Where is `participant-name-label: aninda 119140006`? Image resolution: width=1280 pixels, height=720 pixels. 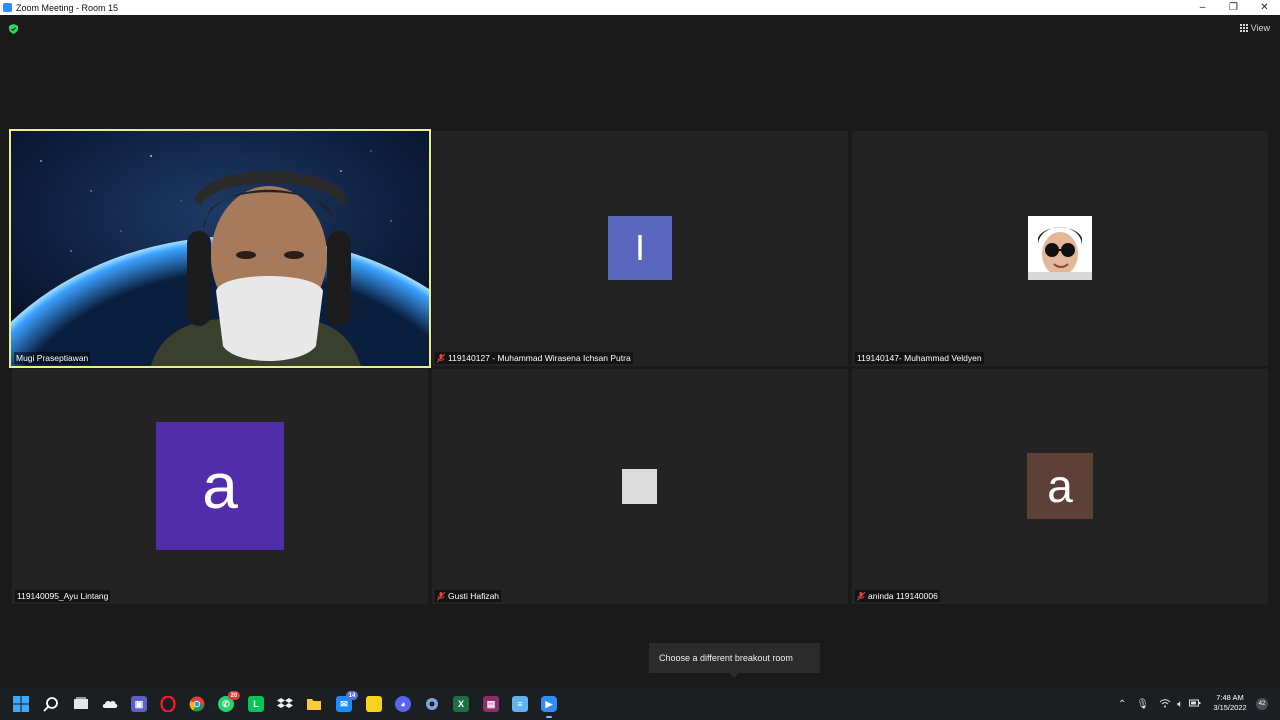 participant-name-label: aninda 119140006 is located at coordinates (897, 596).